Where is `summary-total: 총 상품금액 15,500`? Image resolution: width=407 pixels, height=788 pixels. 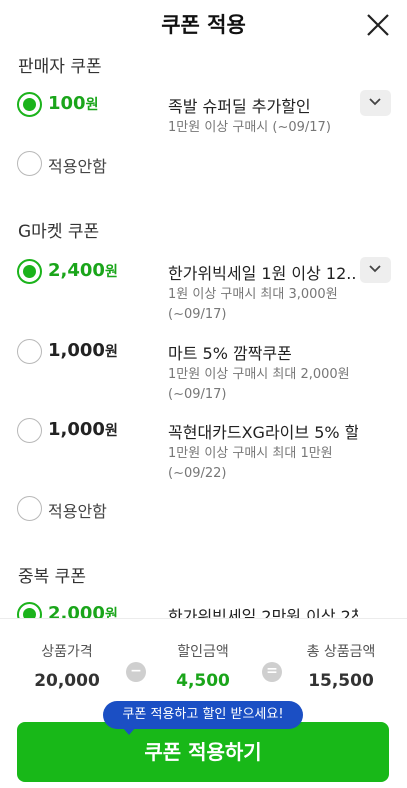 summary-total: 총 상품금액 15,500 is located at coordinates (341, 666).